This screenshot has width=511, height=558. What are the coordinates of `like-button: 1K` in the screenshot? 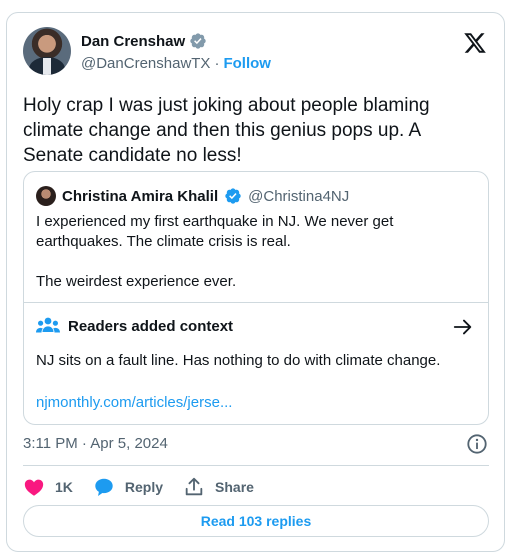 It's located at (48, 487).